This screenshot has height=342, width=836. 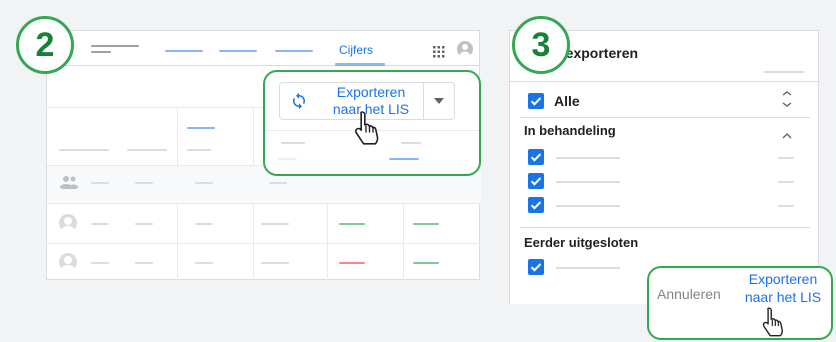 What do you see at coordinates (783, 297) in the screenshot?
I see `export-button-line2: naar het LIS` at bounding box center [783, 297].